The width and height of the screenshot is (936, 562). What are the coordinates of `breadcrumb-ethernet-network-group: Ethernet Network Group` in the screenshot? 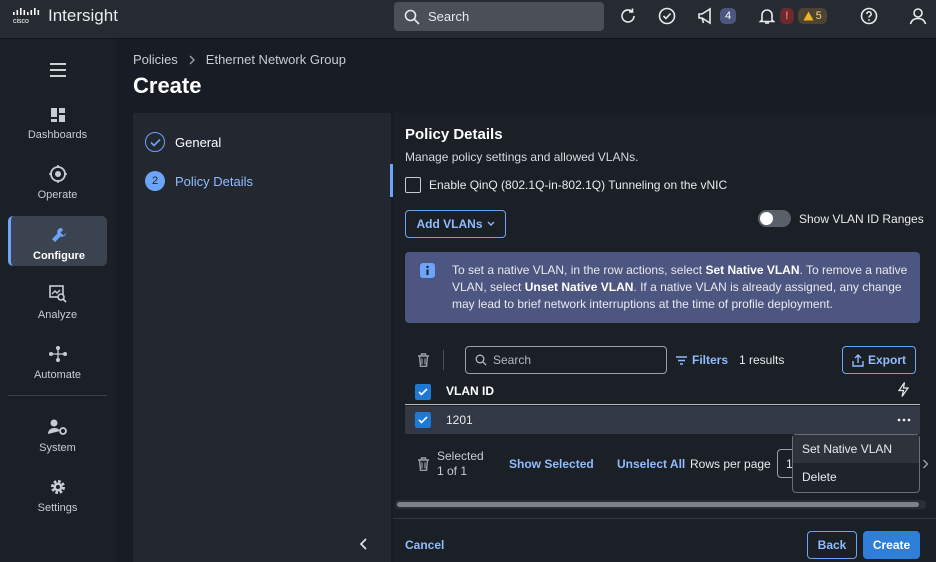 It's located at (276, 59).